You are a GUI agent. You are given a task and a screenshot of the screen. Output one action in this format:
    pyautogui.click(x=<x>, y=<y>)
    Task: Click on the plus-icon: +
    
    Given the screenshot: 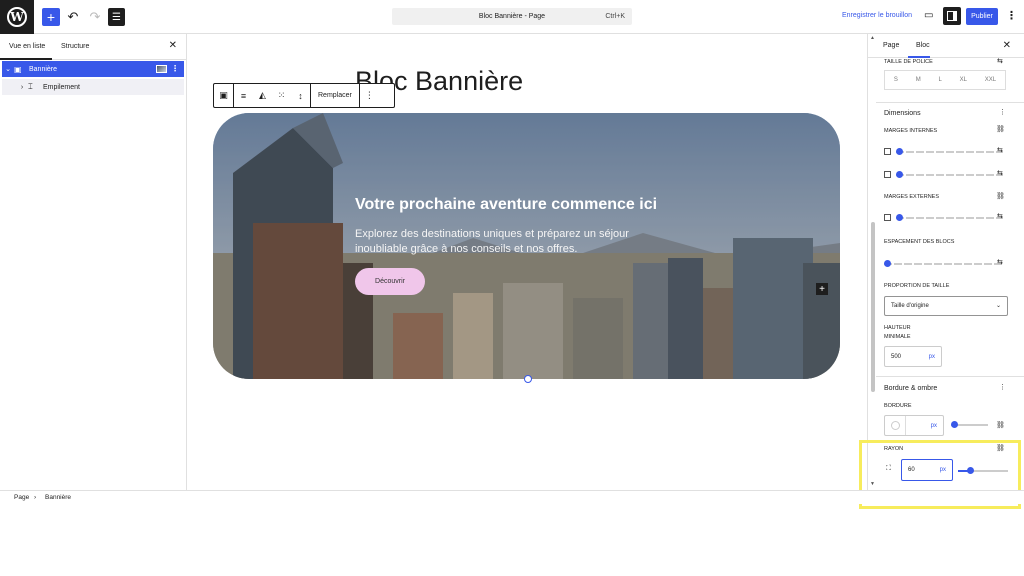 What is the action you would take?
    pyautogui.click(x=51, y=17)
    